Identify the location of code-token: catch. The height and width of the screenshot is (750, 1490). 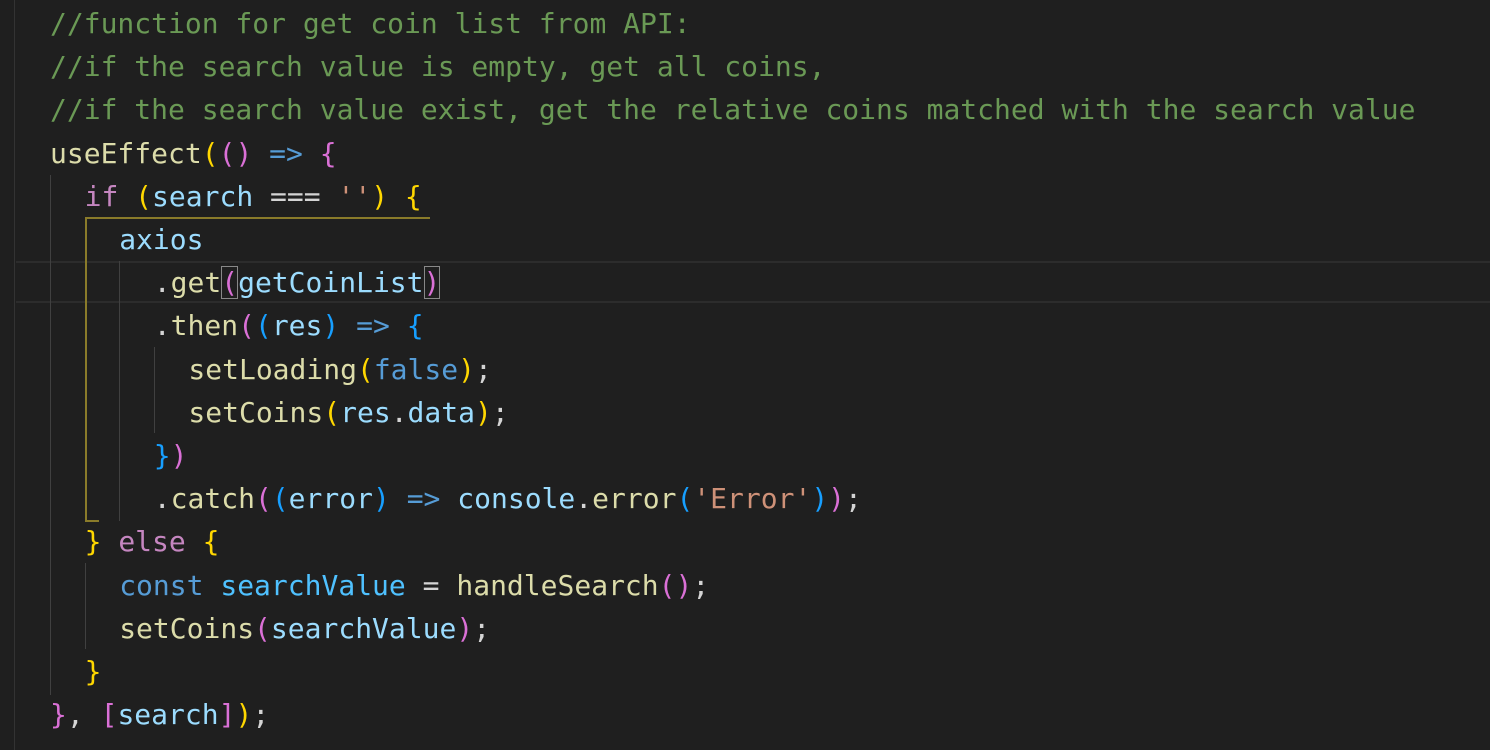
(212, 499).